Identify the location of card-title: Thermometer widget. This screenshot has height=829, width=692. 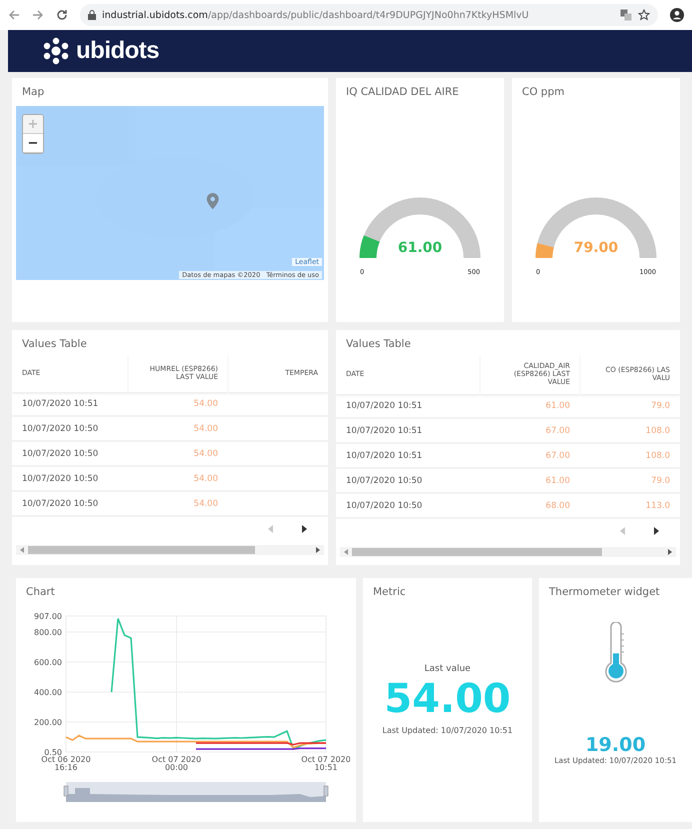
(604, 592).